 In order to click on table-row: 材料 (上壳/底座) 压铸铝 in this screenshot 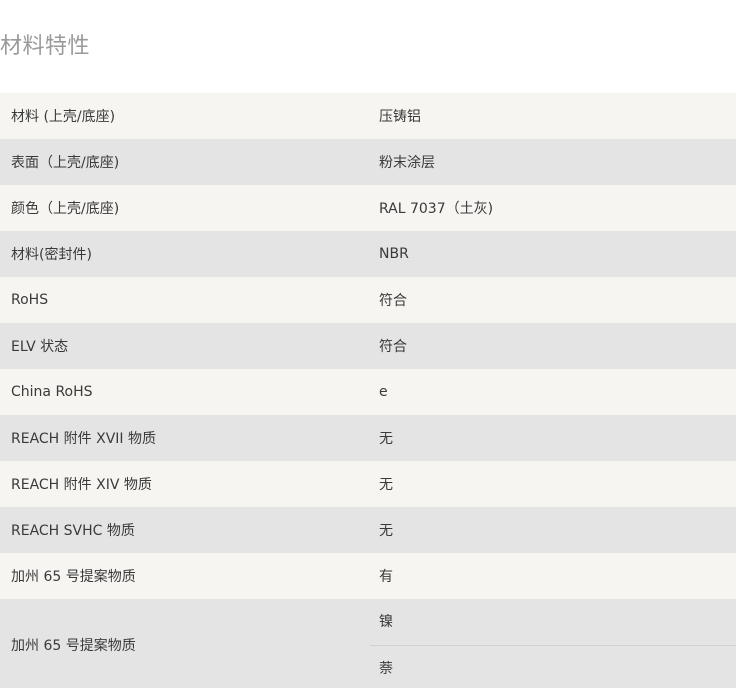, I will do `click(368, 116)`.